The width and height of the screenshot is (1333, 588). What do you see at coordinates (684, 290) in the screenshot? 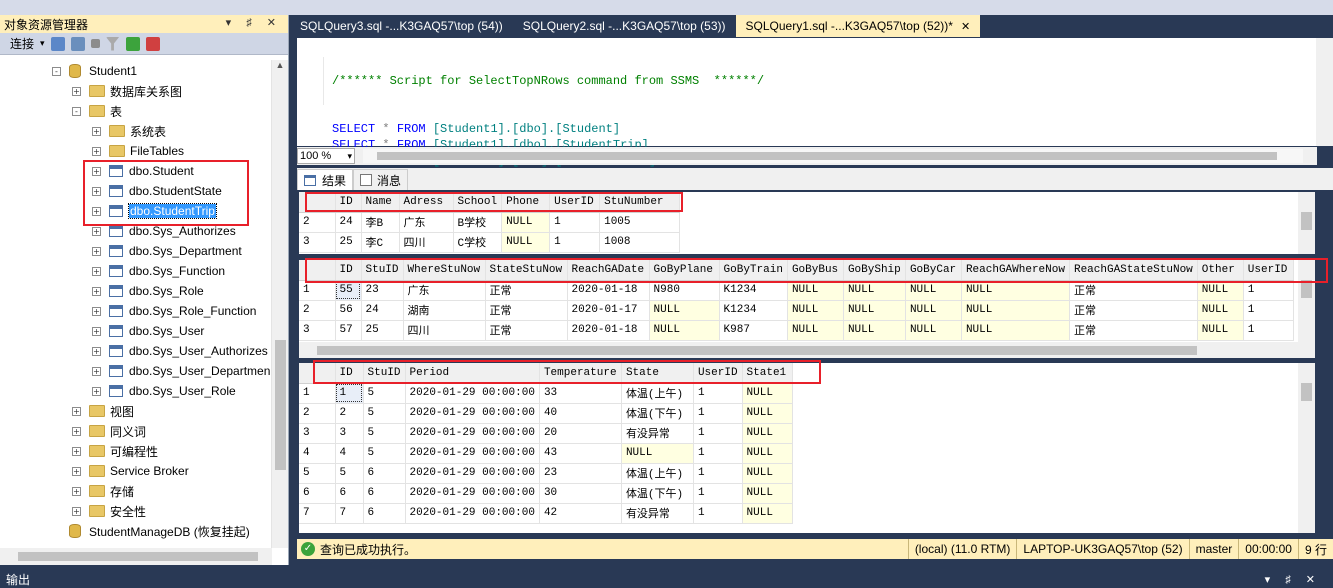
I see `grid-cell: N980` at bounding box center [684, 290].